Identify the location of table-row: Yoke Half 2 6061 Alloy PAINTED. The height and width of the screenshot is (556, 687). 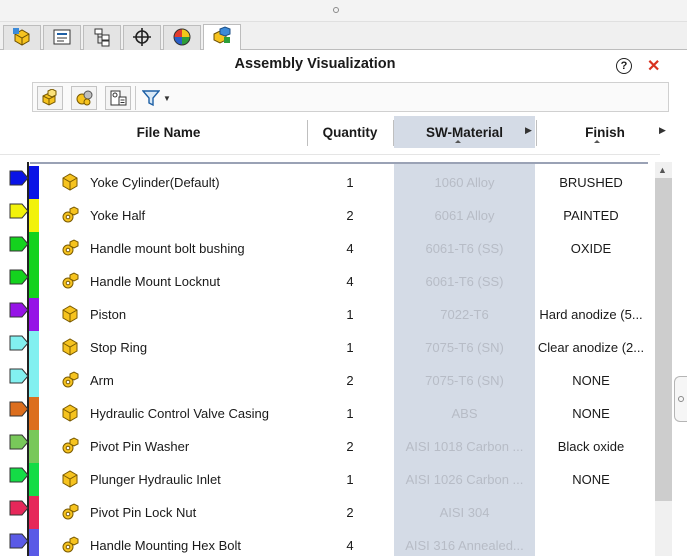
(327, 215).